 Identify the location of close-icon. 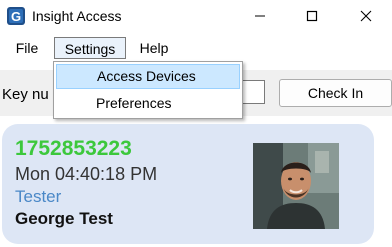
(366, 16).